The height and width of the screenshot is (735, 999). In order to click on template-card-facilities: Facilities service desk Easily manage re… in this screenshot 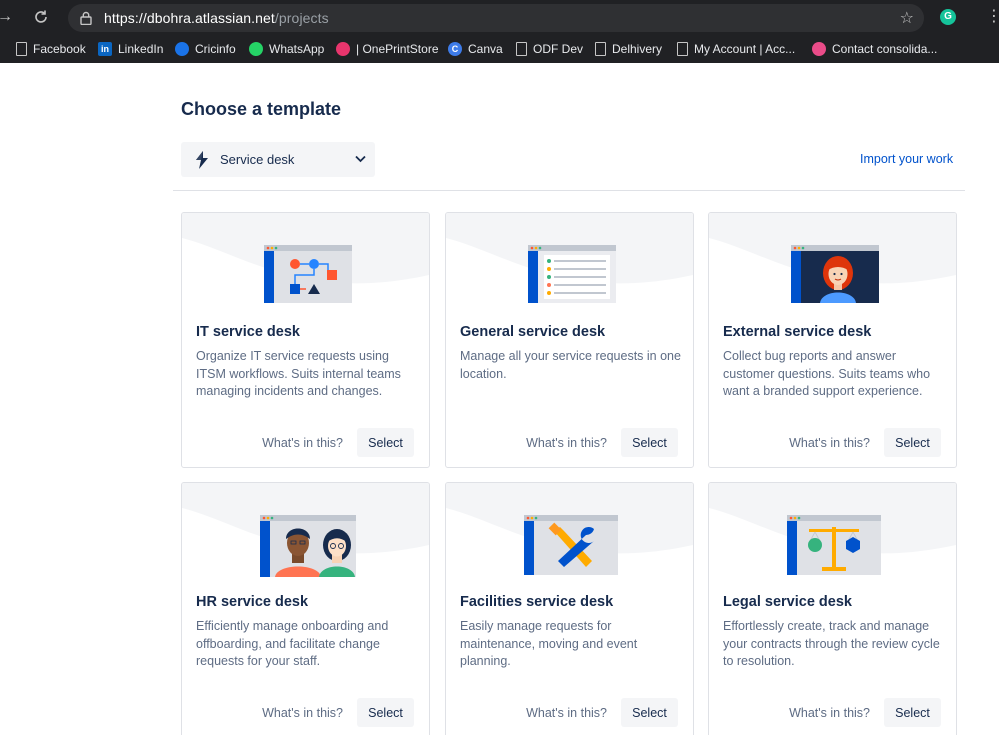, I will do `click(569, 608)`.